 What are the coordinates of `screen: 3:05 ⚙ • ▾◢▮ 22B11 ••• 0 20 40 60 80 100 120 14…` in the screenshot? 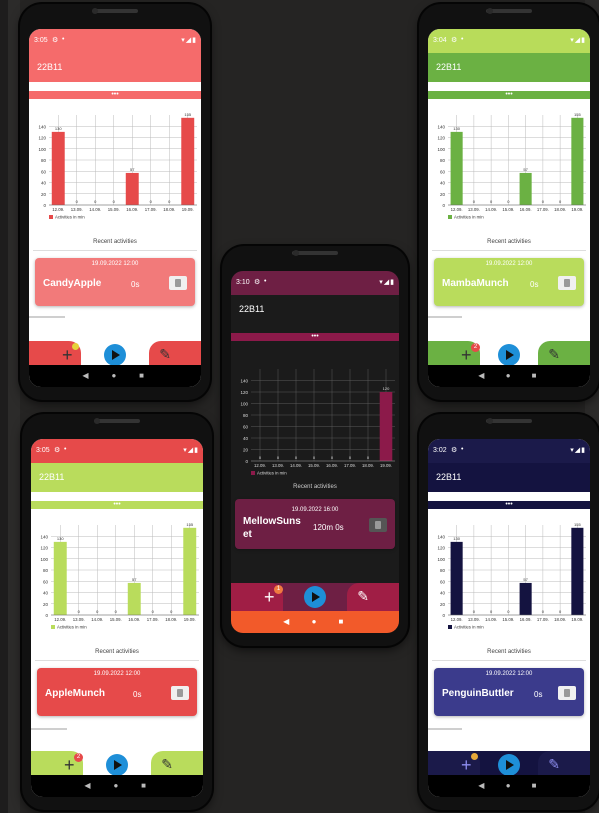 It's located at (117, 618).